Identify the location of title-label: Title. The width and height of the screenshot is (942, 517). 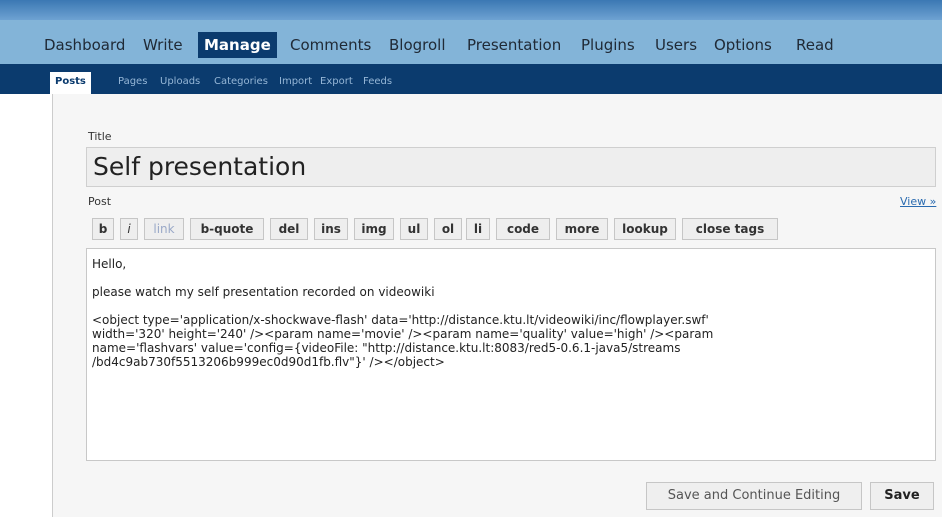
(100, 136).